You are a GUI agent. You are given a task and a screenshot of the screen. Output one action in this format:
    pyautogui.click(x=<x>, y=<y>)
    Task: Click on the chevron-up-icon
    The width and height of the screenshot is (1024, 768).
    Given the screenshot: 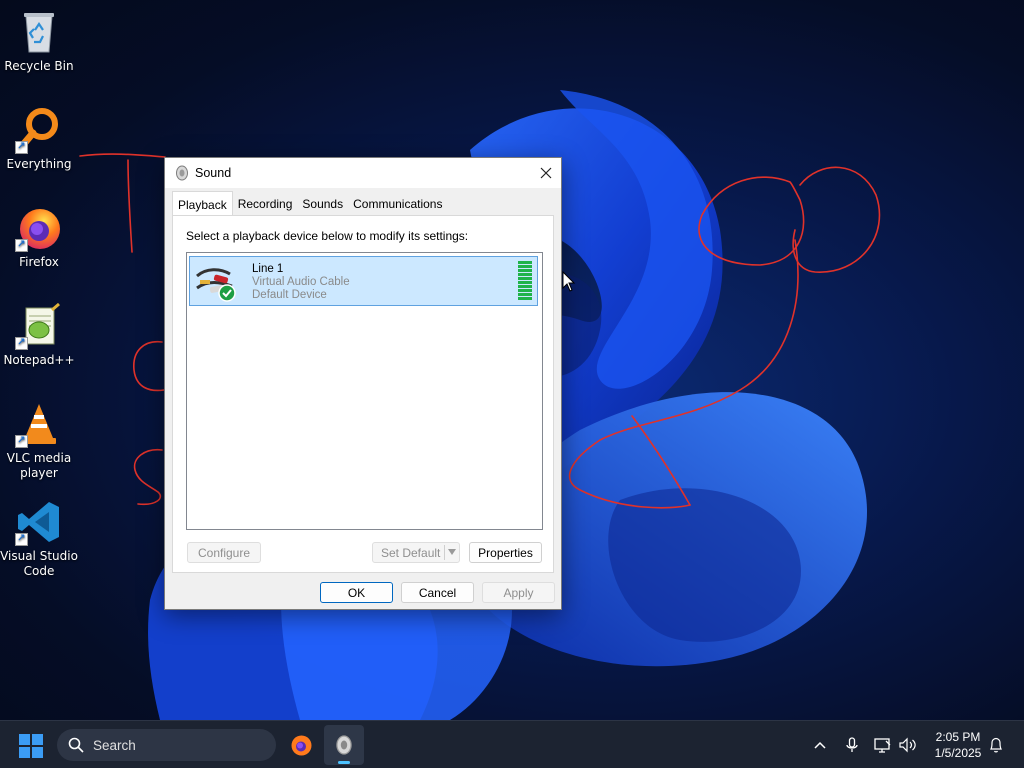 What is the action you would take?
    pyautogui.click(x=820, y=745)
    